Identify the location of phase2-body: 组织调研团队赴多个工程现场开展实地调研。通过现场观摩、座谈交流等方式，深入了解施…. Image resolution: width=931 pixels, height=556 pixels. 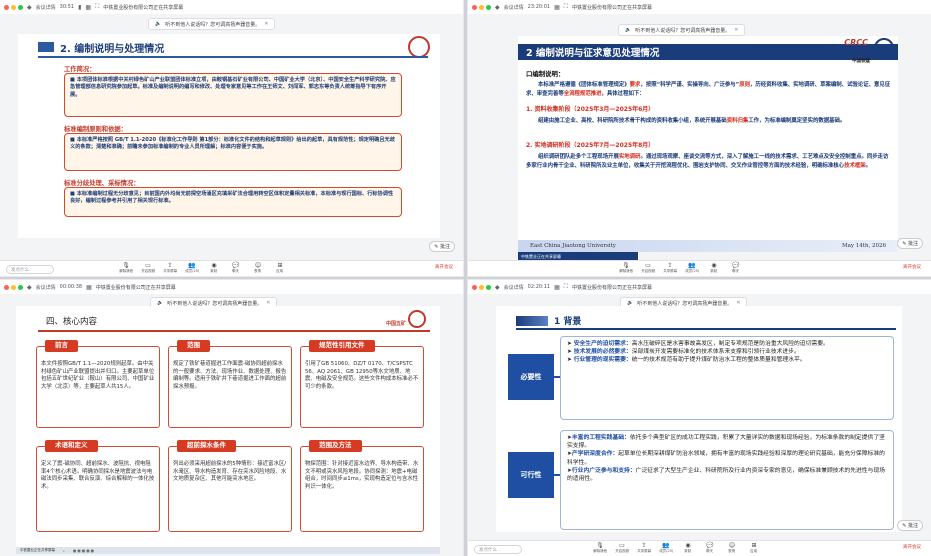
(707, 161).